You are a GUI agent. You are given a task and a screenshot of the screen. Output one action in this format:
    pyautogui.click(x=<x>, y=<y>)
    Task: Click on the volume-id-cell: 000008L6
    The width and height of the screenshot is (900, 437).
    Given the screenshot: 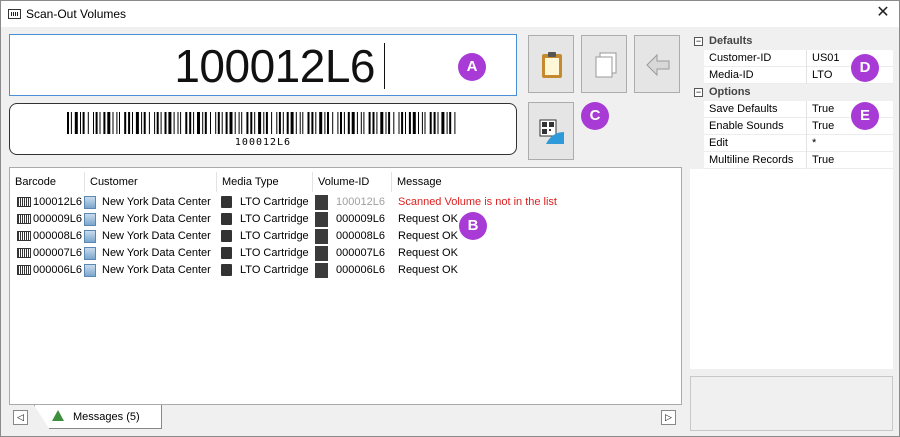 What is the action you would take?
    pyautogui.click(x=350, y=236)
    